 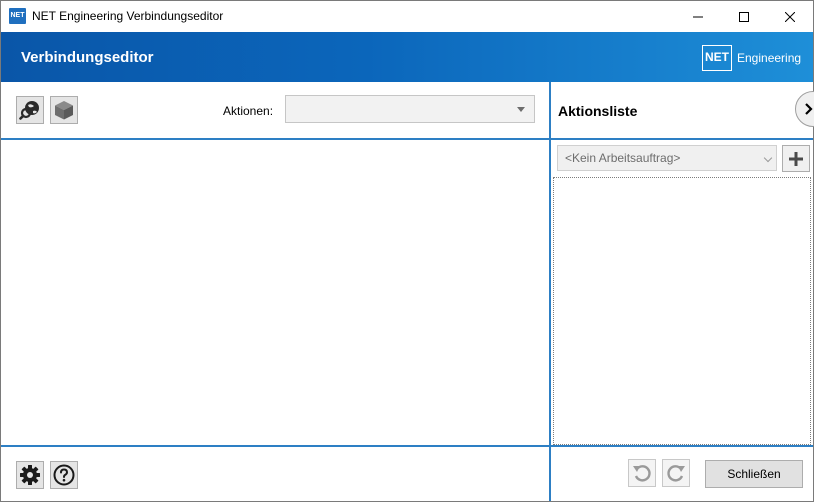 I want to click on add-work-order-button, so click(x=796, y=158).